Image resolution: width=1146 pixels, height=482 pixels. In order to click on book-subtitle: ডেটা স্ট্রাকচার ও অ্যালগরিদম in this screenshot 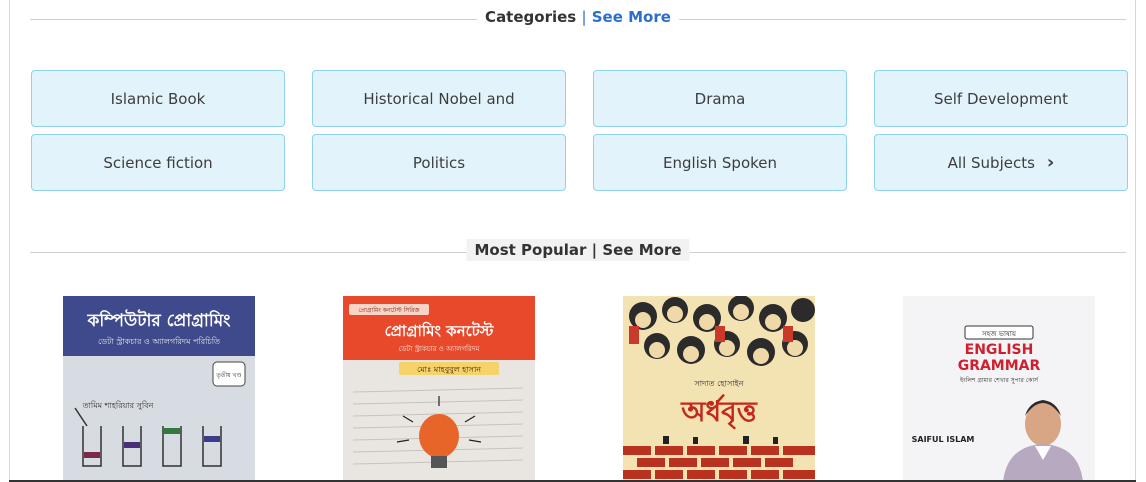, I will do `click(439, 348)`.